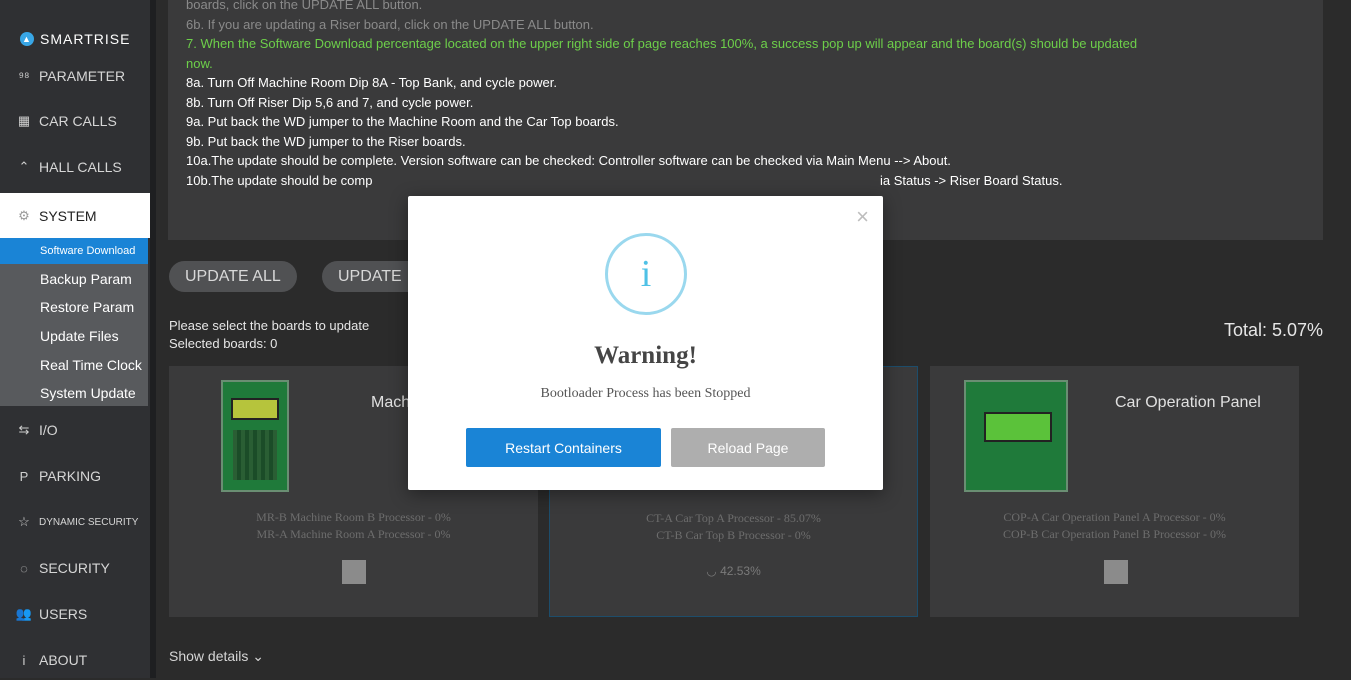 The height and width of the screenshot is (680, 1351). What do you see at coordinates (645, 355) in the screenshot?
I see `dialog-title: Warning!` at bounding box center [645, 355].